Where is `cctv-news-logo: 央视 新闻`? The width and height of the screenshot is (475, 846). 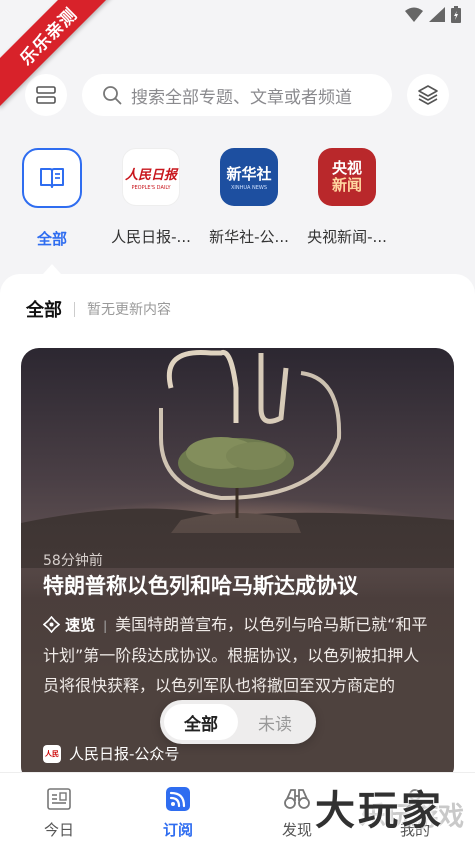 cctv-news-logo: 央视 新闻 is located at coordinates (347, 177).